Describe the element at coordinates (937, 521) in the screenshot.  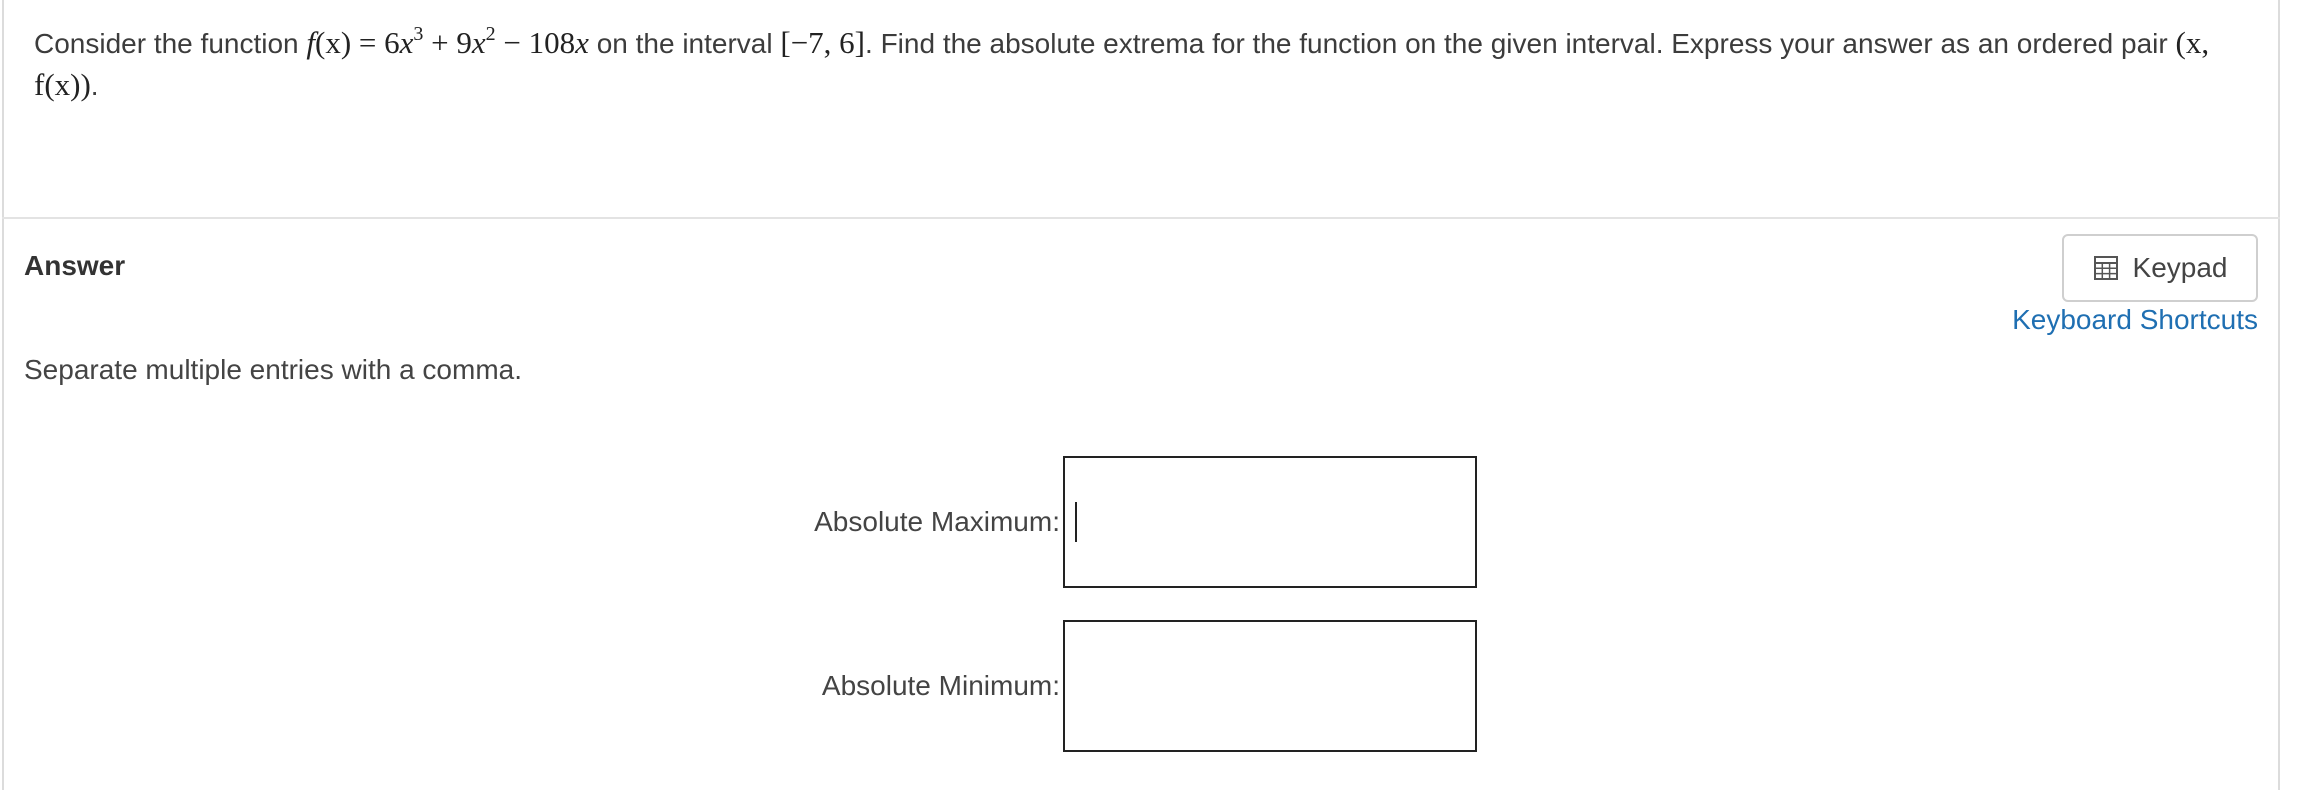
I see `absolute-maximum-label: Absolute Maximum:` at that location.